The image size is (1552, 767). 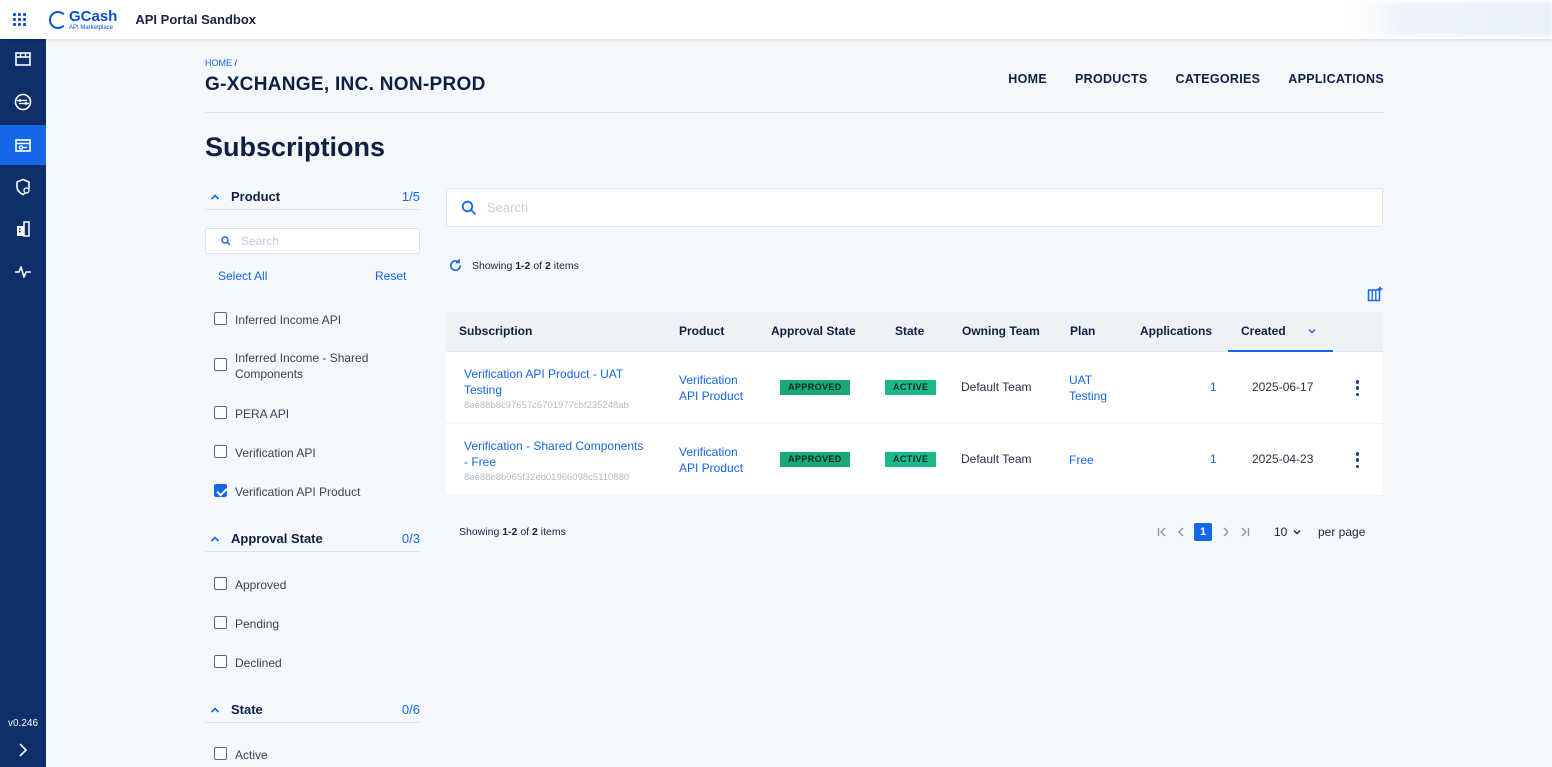 I want to click on sidebar-item-analytics, so click(x=23, y=272).